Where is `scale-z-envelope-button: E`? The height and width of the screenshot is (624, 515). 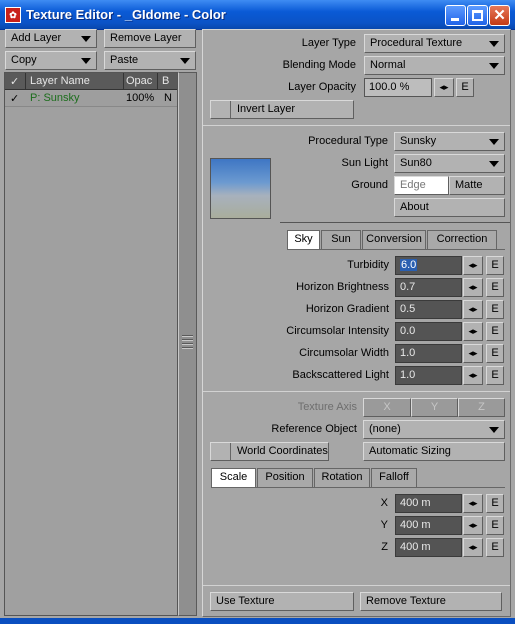
scale-z-envelope-button: E is located at coordinates (495, 547).